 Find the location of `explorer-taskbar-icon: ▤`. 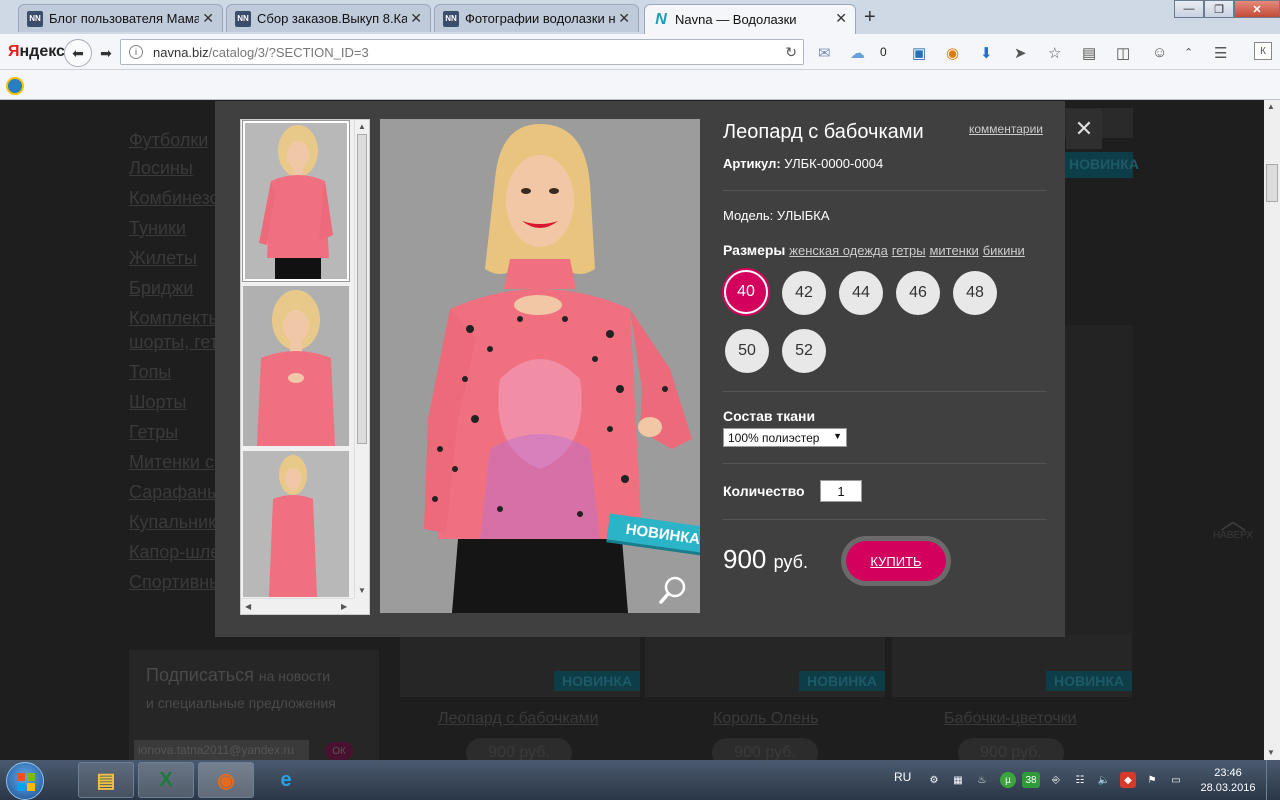

explorer-taskbar-icon: ▤ is located at coordinates (106, 780).